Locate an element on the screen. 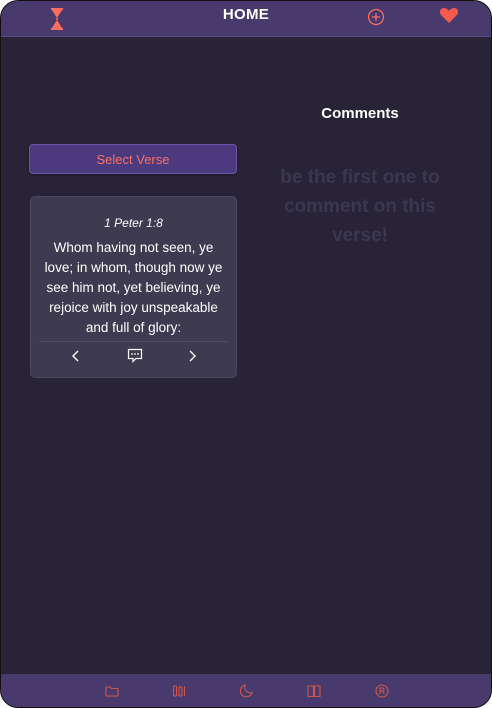 The image size is (492, 708). plus-circle-icon is located at coordinates (376, 17).